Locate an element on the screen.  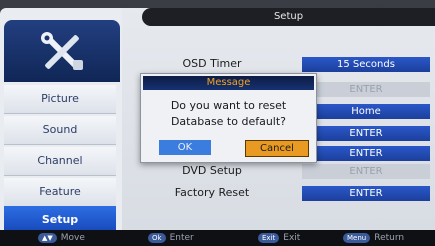
row-4-value: ENTER is located at coordinates (366, 133).